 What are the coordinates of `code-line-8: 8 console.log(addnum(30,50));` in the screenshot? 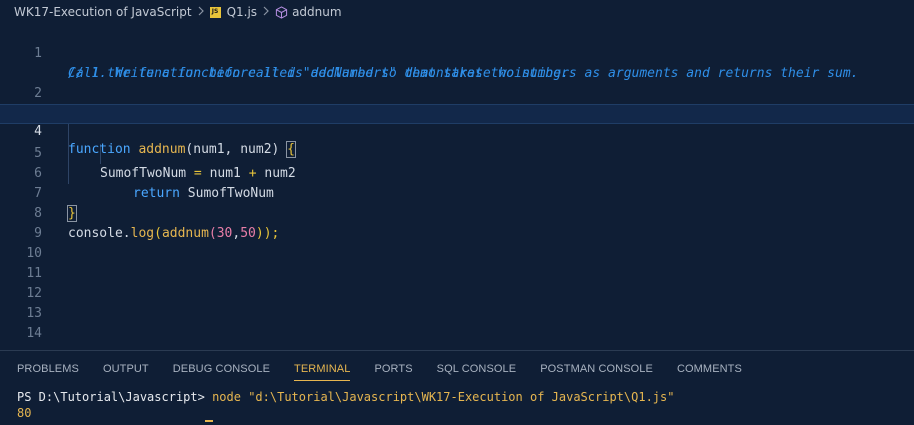 It's located at (457, 212).